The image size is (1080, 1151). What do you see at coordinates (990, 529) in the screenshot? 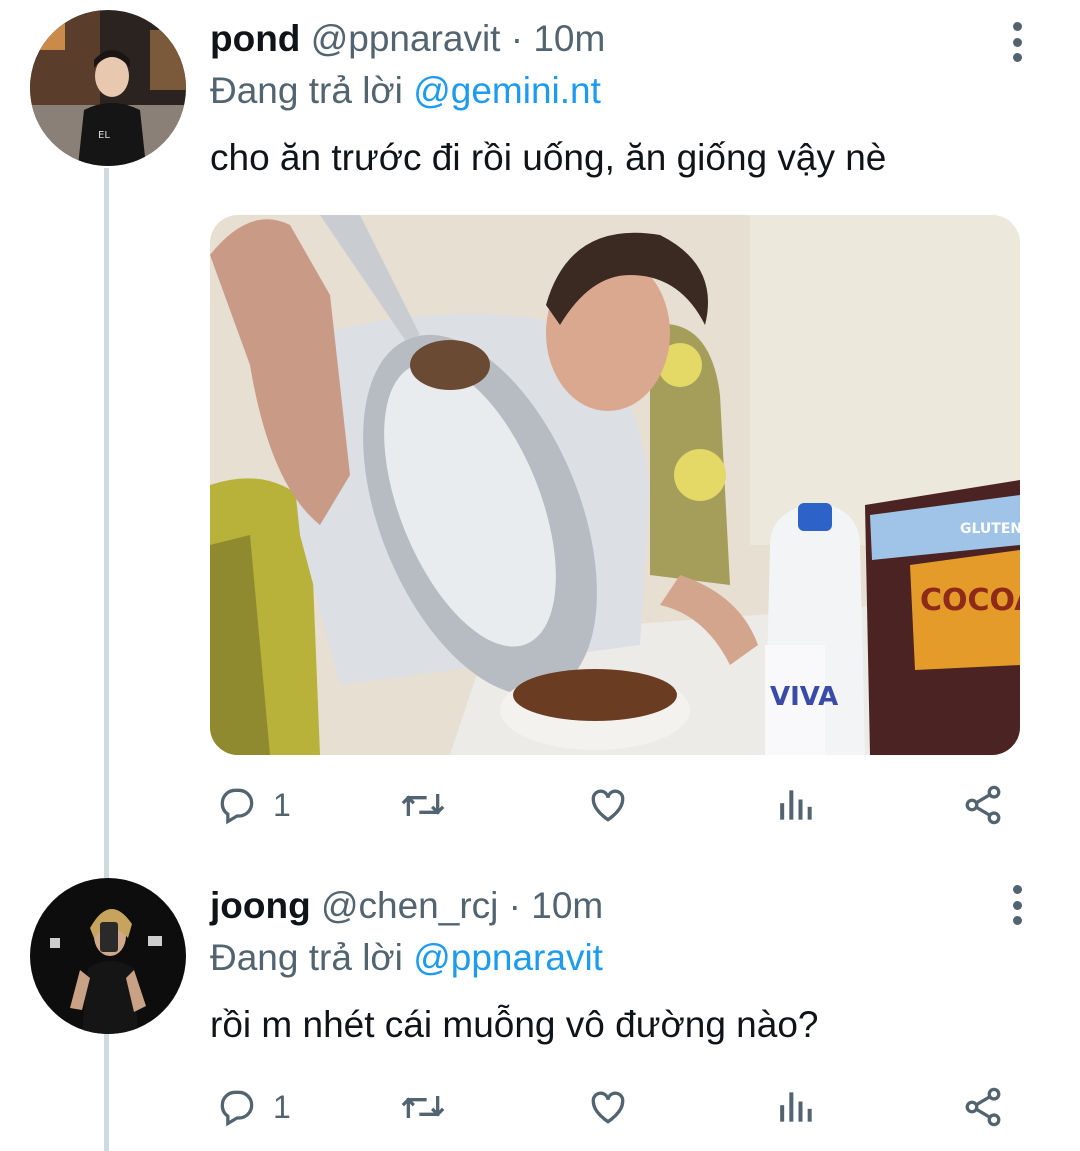
I see `cereal-top-label: GLUTEN` at bounding box center [990, 529].